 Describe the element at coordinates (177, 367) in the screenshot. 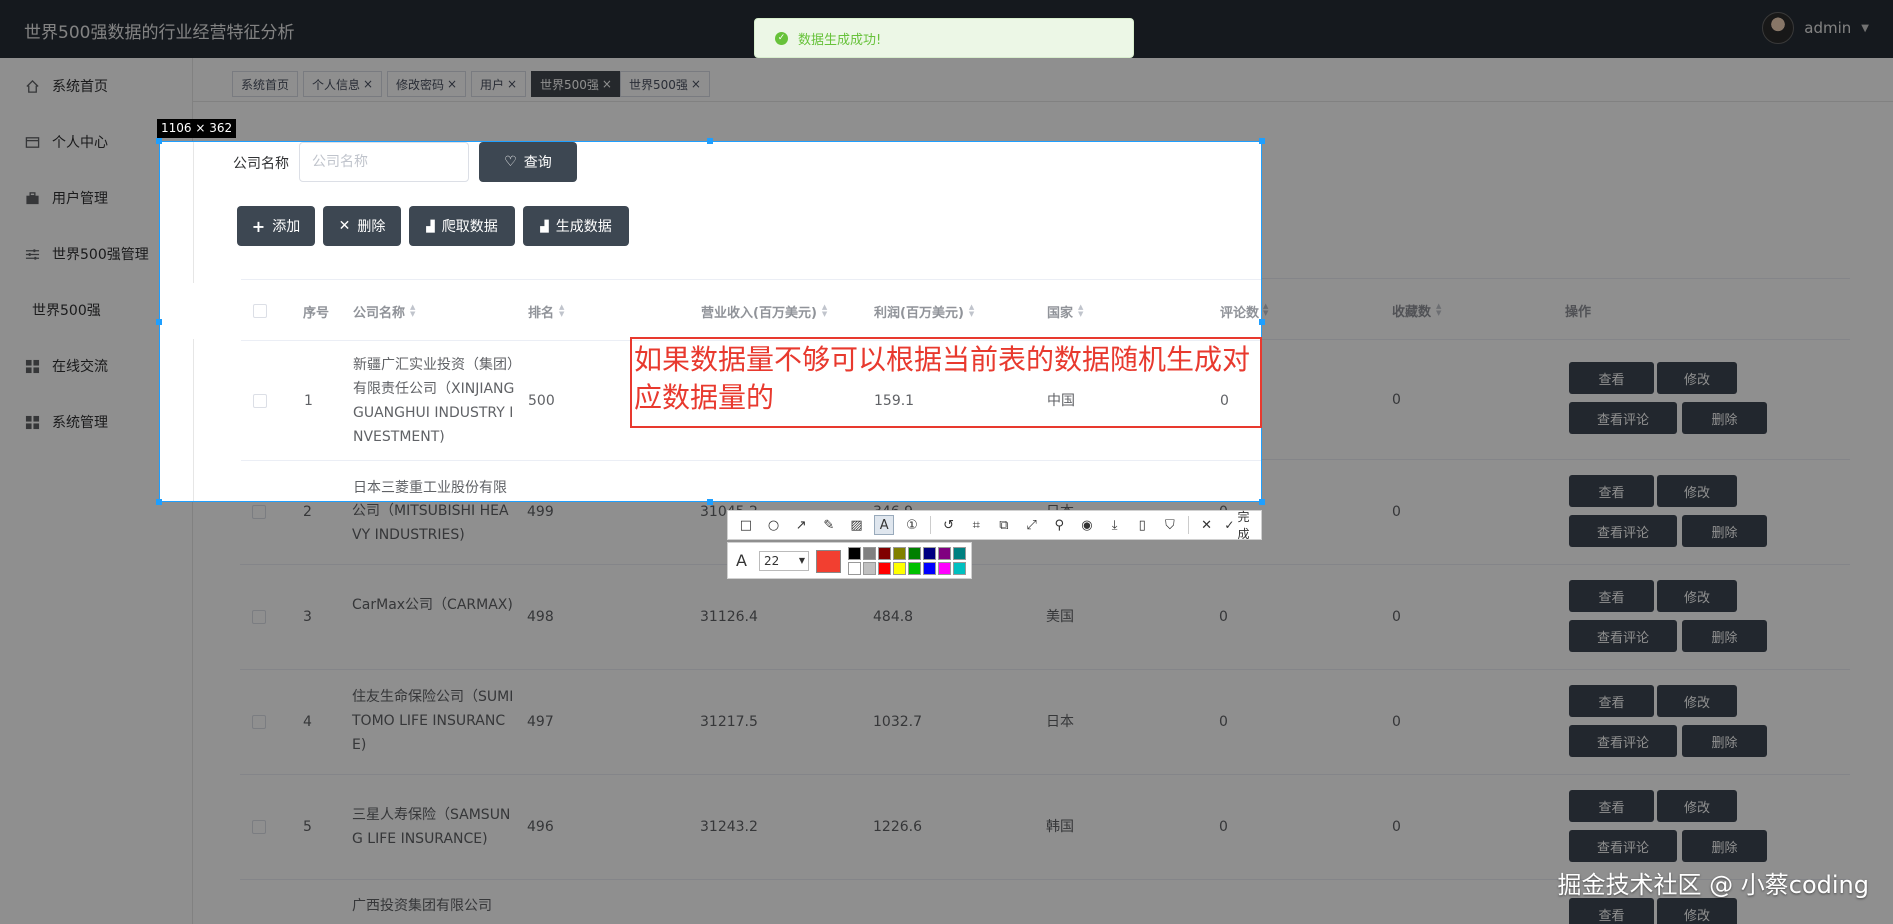

I see `sidebar-item-chat: 在线交流` at that location.